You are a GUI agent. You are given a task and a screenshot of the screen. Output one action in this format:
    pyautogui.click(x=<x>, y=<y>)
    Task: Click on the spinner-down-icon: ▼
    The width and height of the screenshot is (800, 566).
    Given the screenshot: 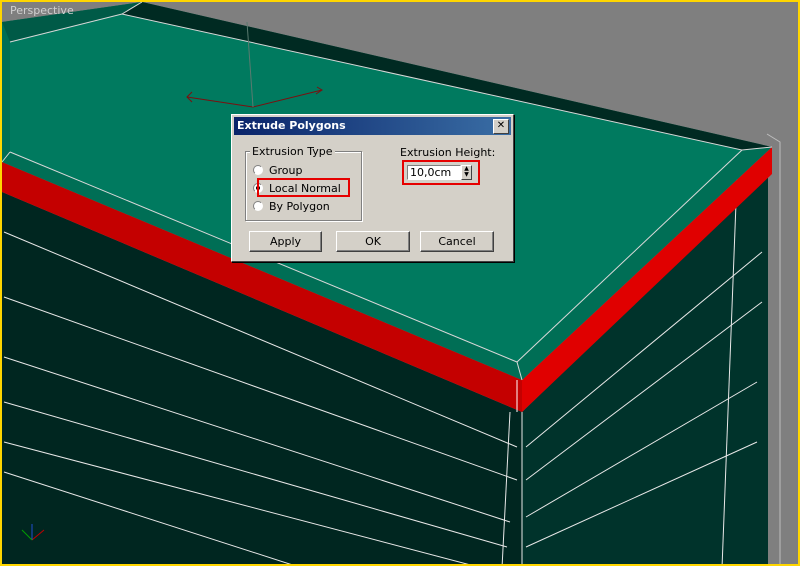 What is the action you would take?
    pyautogui.click(x=466, y=175)
    